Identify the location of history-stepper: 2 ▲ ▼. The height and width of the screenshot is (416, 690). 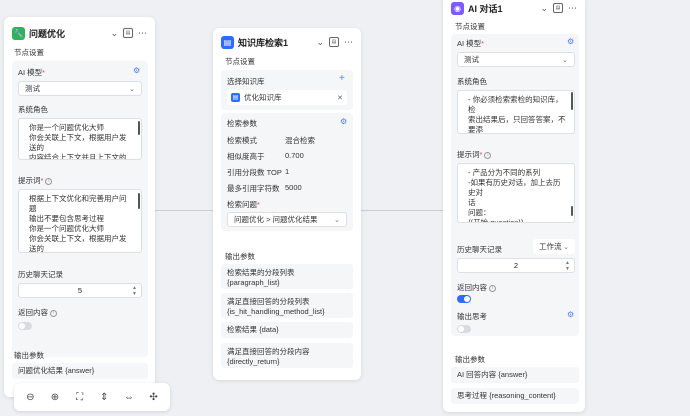
(516, 265).